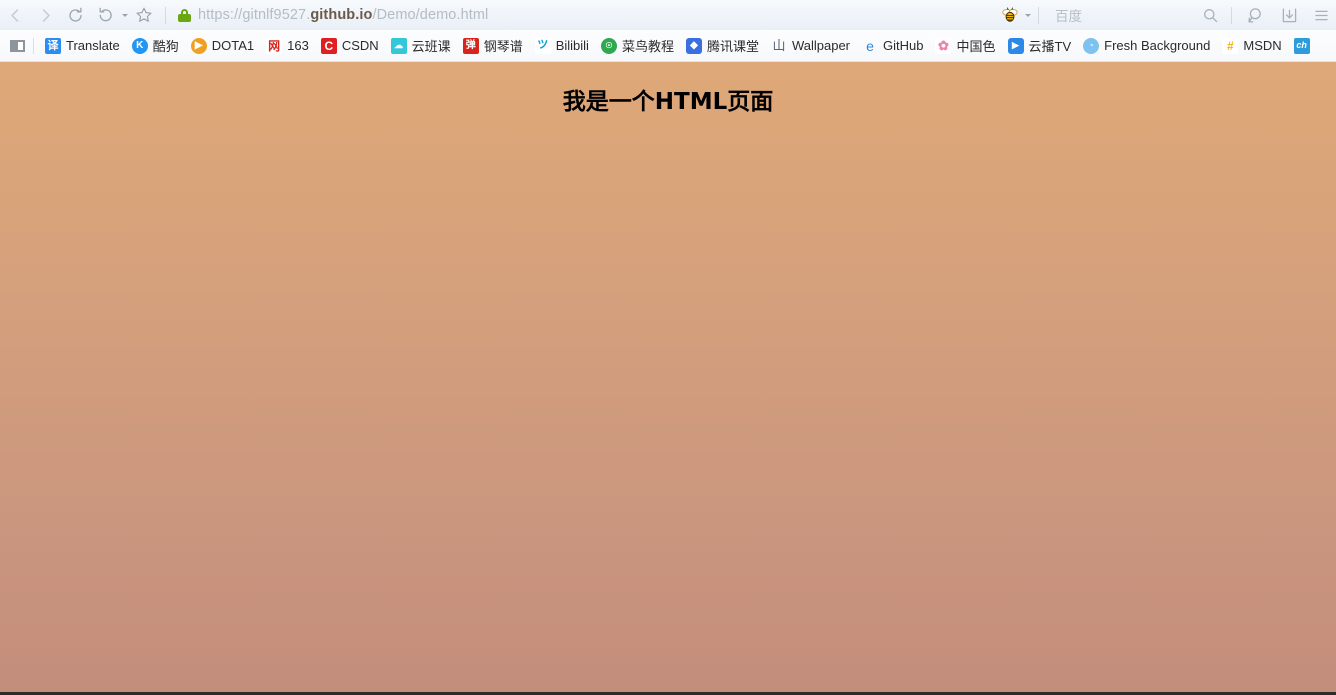 Image resolution: width=1336 pixels, height=695 pixels. What do you see at coordinates (93, 45) in the screenshot?
I see `bookmark-label: Translate` at bounding box center [93, 45].